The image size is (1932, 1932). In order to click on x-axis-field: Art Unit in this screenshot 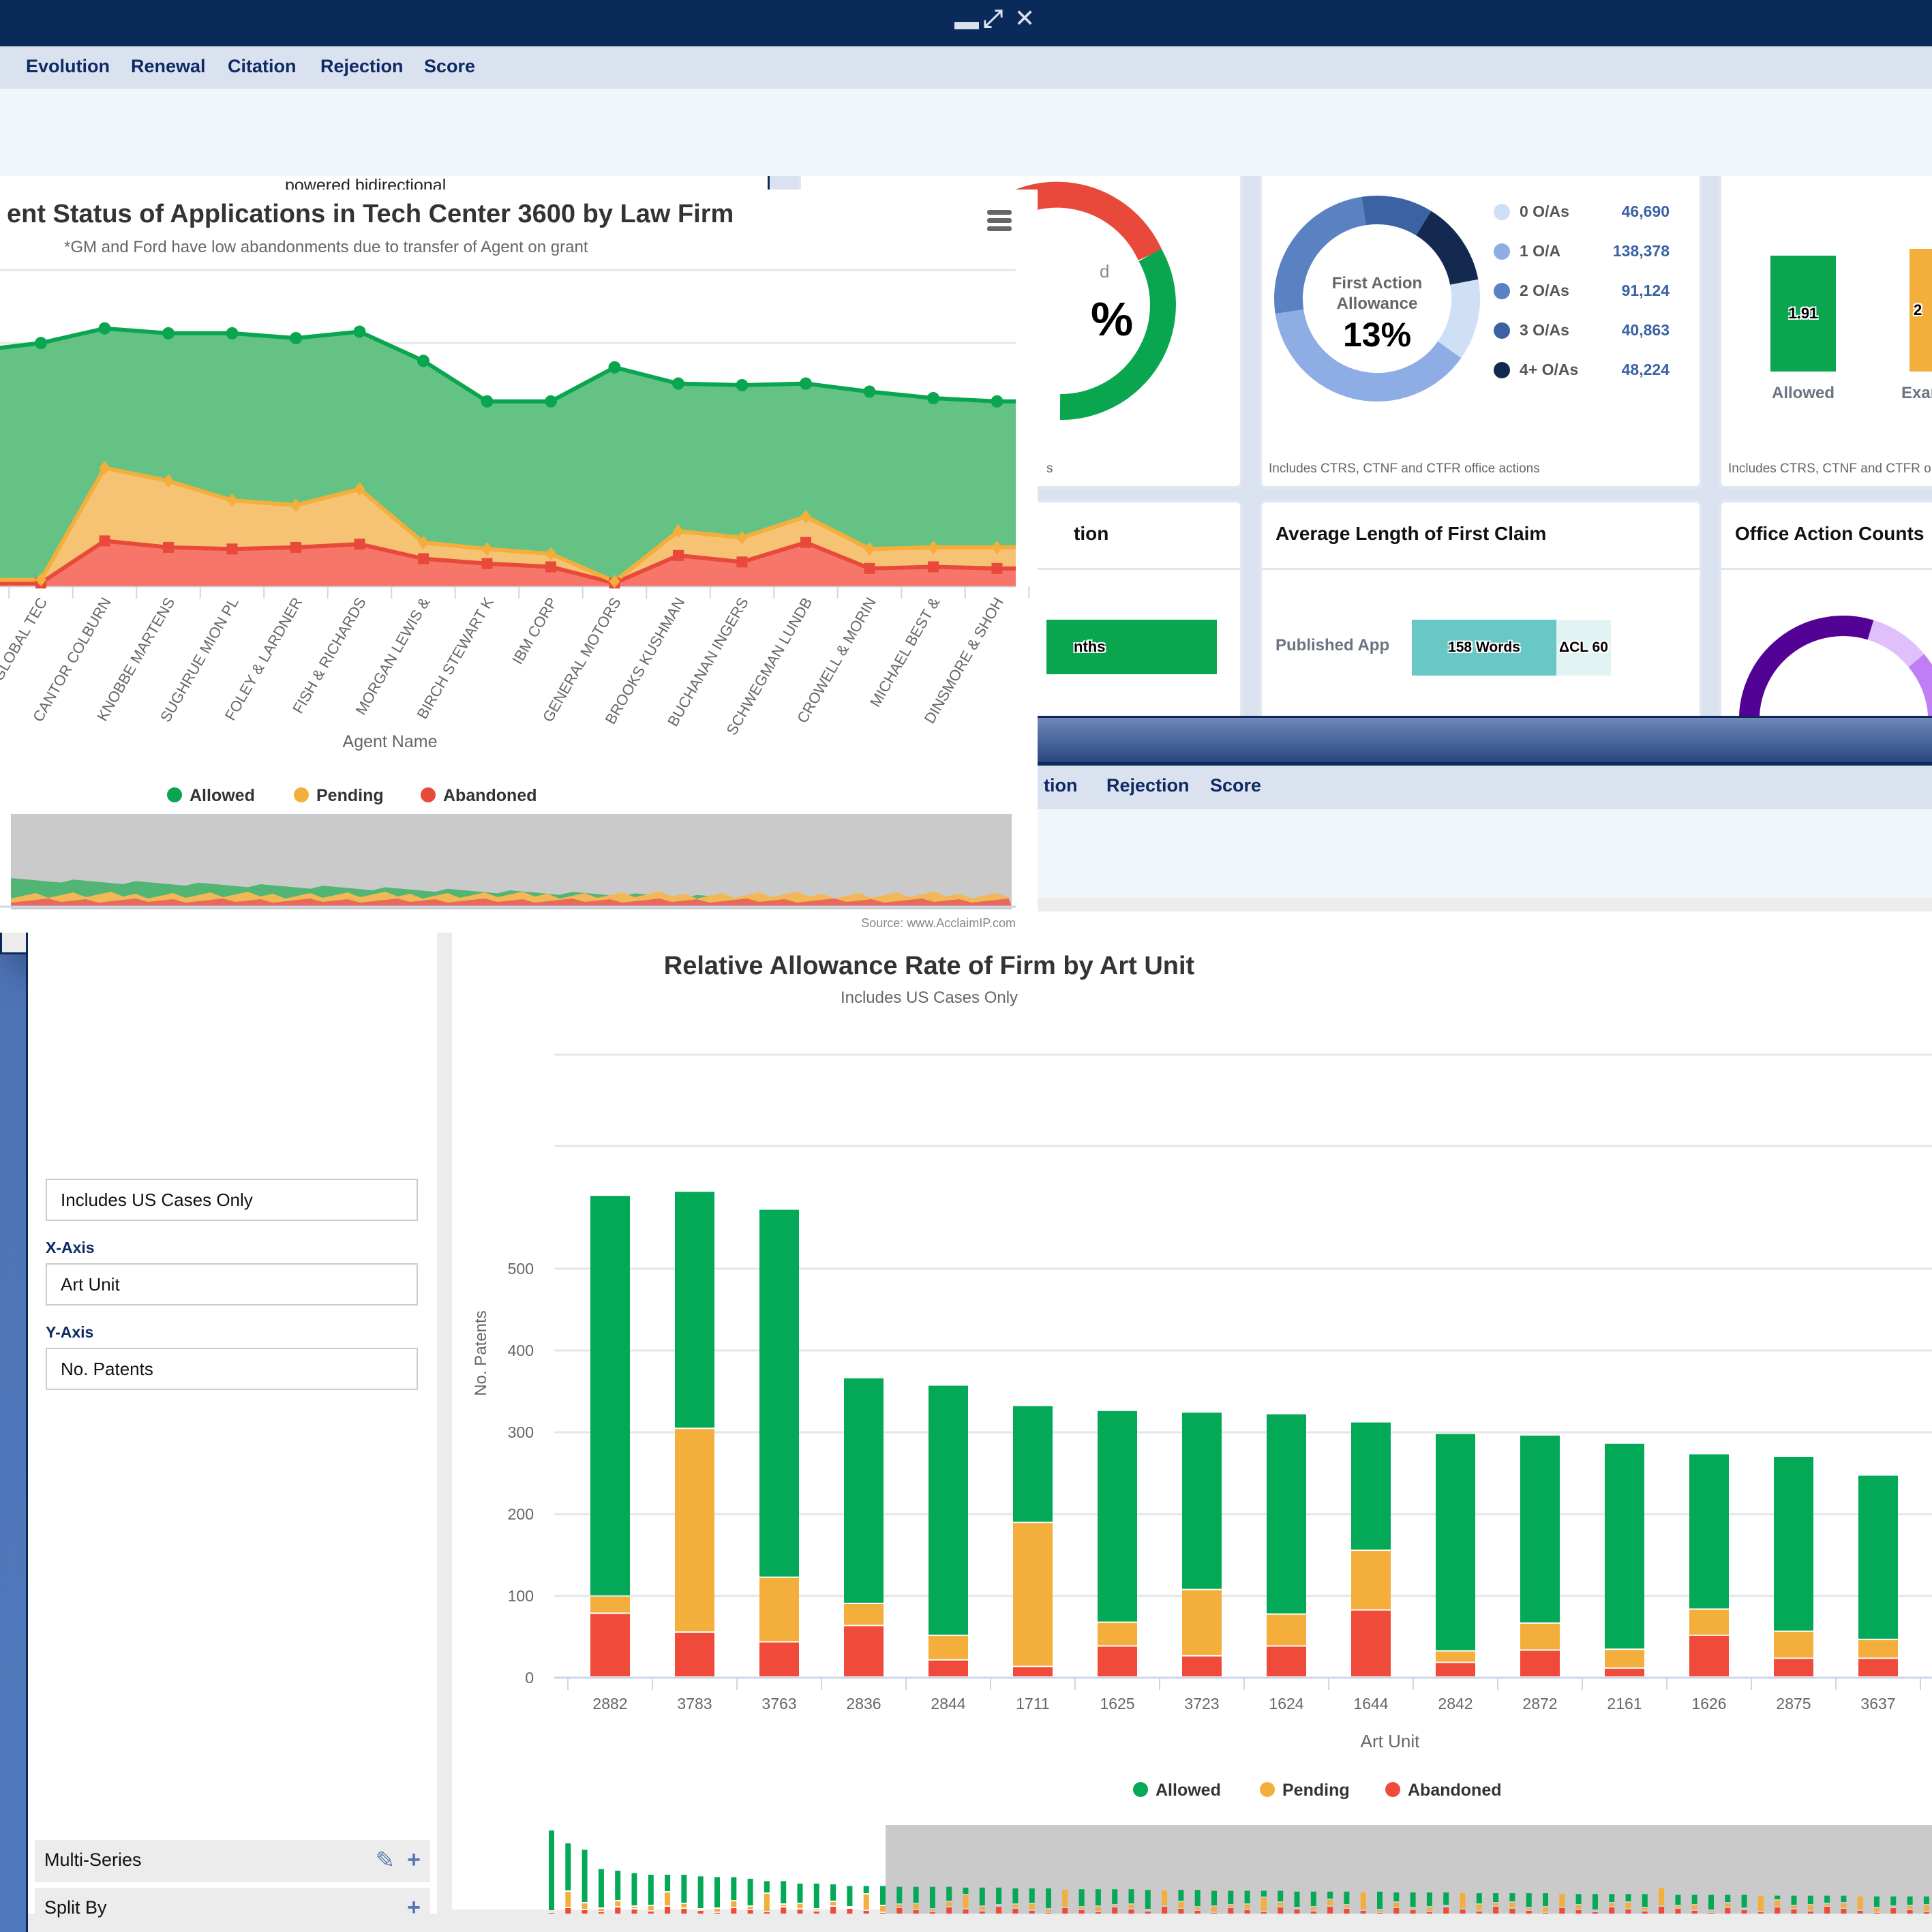, I will do `click(232, 1284)`.